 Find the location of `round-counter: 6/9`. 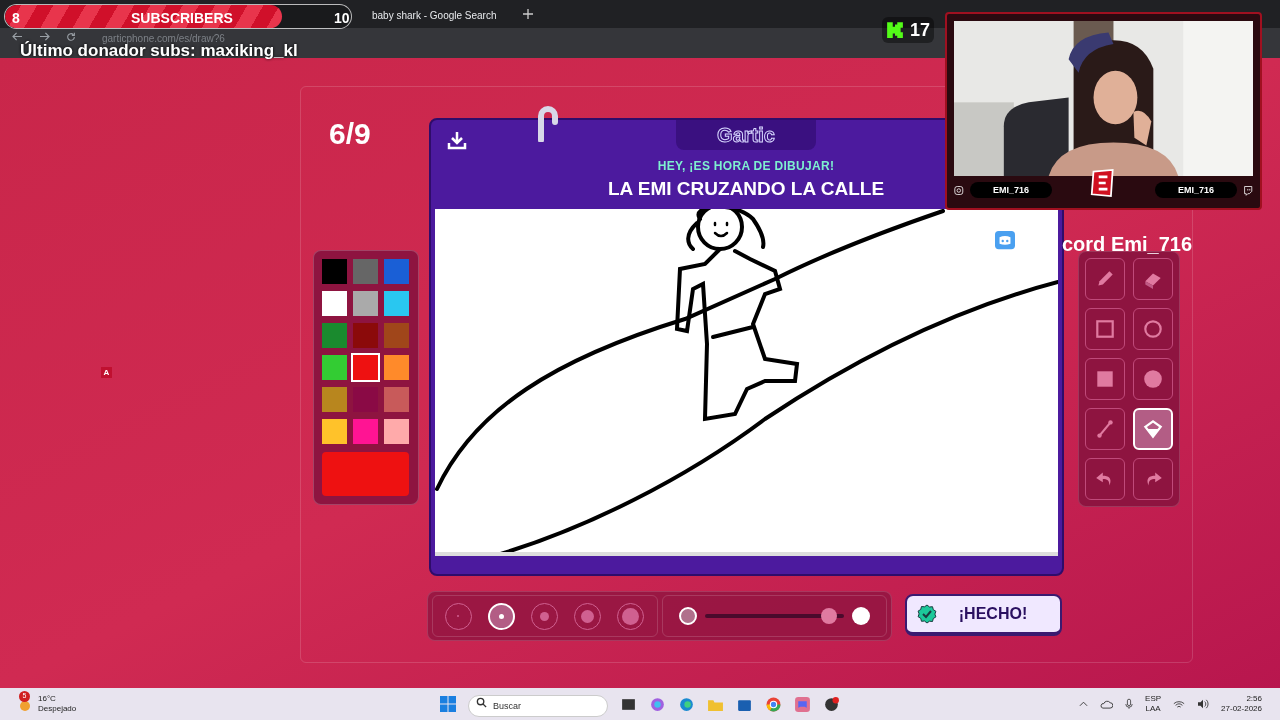

round-counter: 6/9 is located at coordinates (350, 134).